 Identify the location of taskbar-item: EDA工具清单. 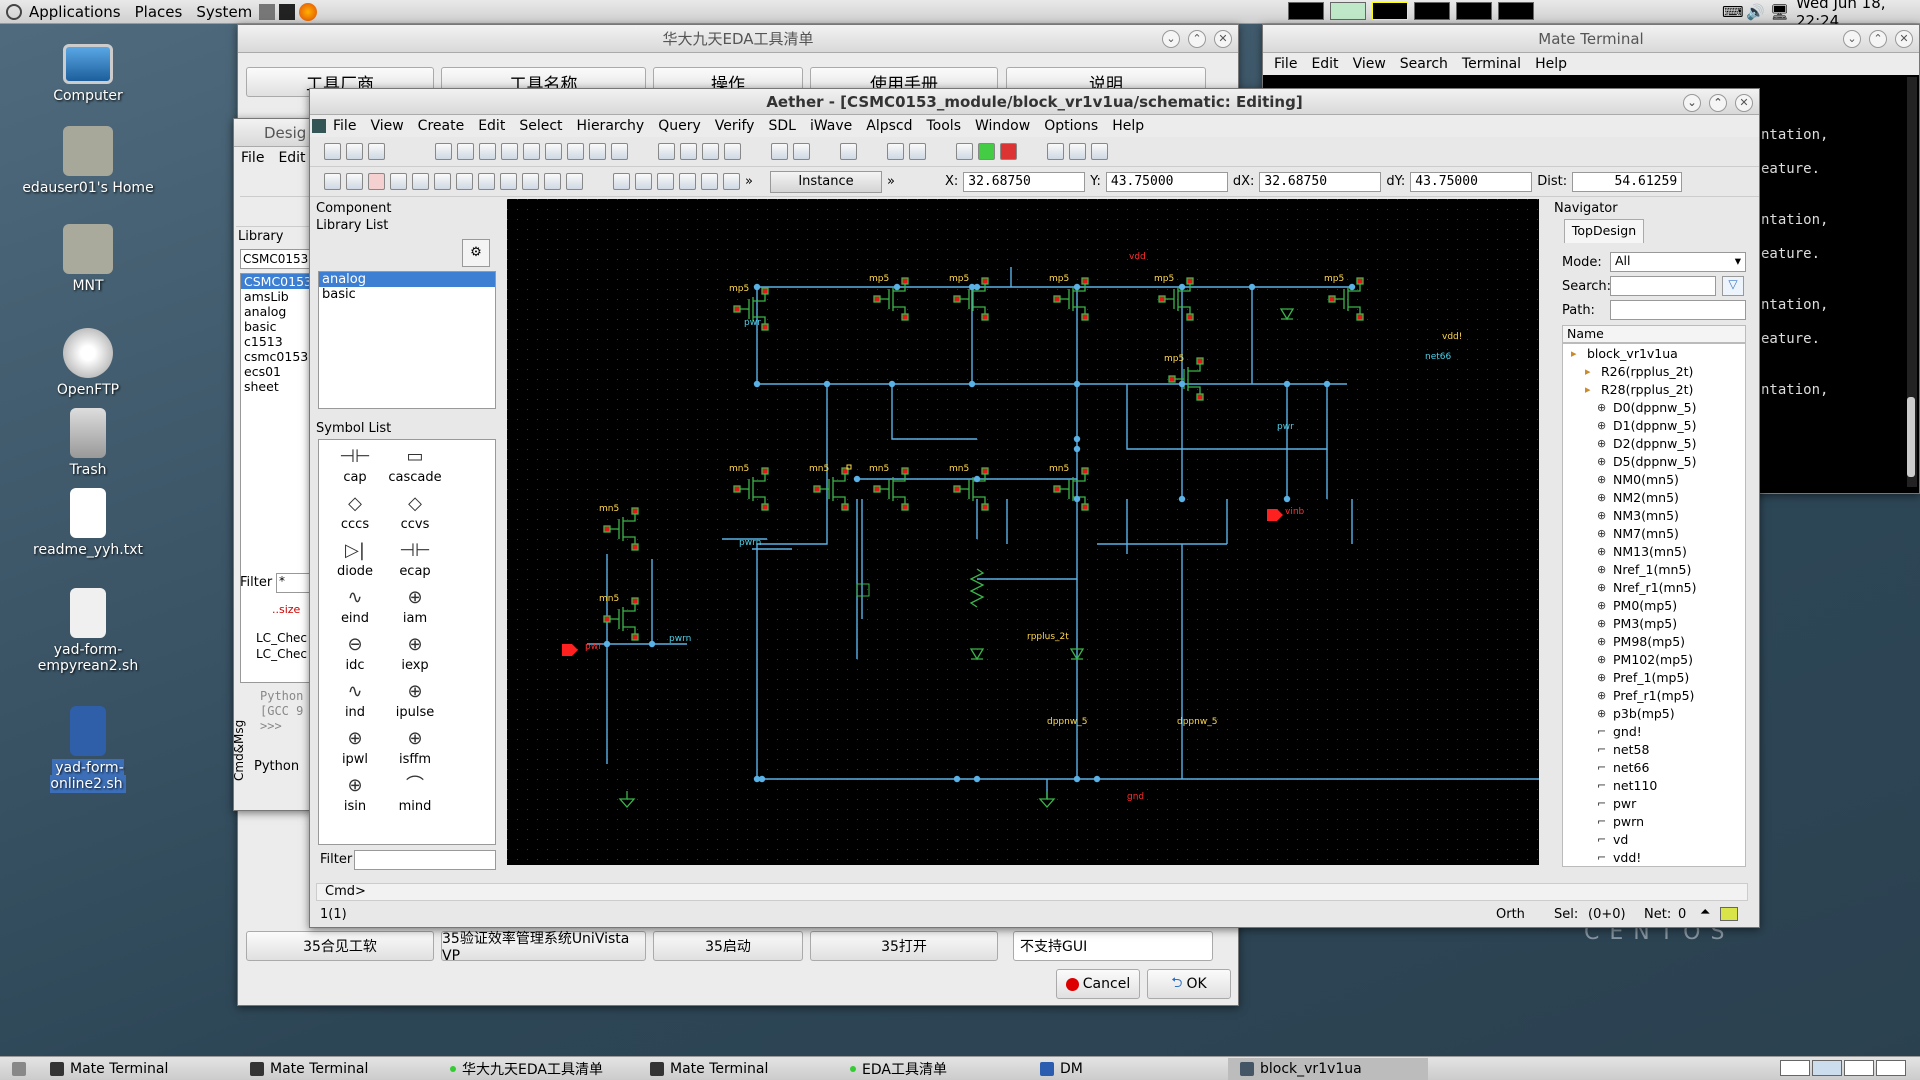
(933, 1069).